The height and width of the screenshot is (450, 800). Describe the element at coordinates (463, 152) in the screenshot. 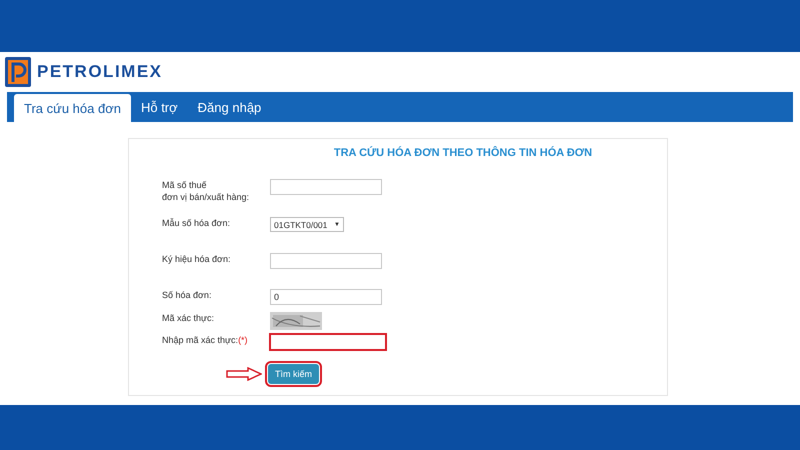

I see `form-title: TRA CỨU HÓA ĐƠN THEO THÔNG TIN HÓA ĐƠN` at that location.